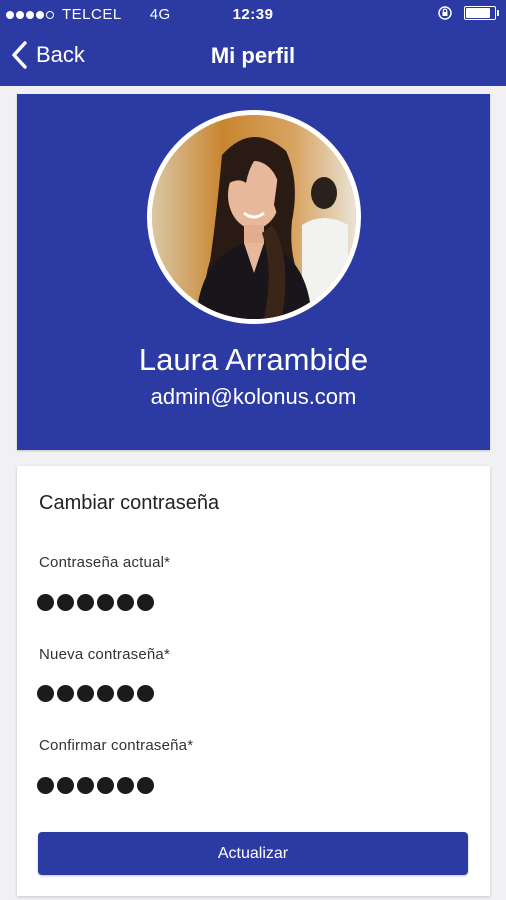 The height and width of the screenshot is (900, 506). Describe the element at coordinates (104, 654) in the screenshot. I see `new-password-label: Nueva contraseña*` at that location.